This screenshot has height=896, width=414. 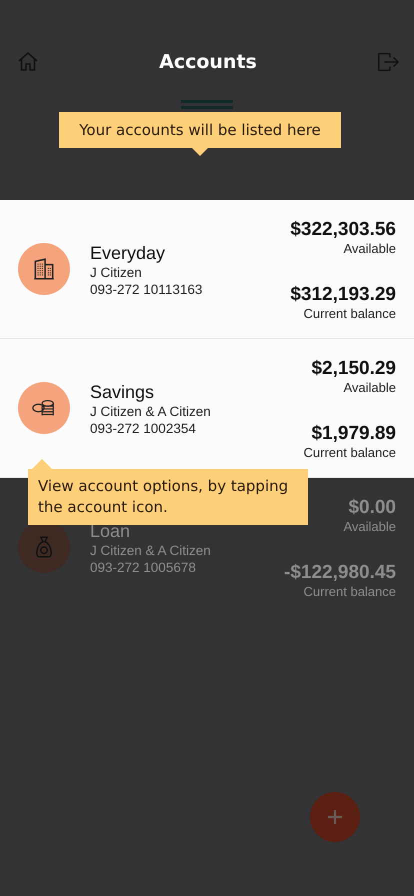 What do you see at coordinates (147, 289) in the screenshot?
I see `account-number: 093-272 10113163` at bounding box center [147, 289].